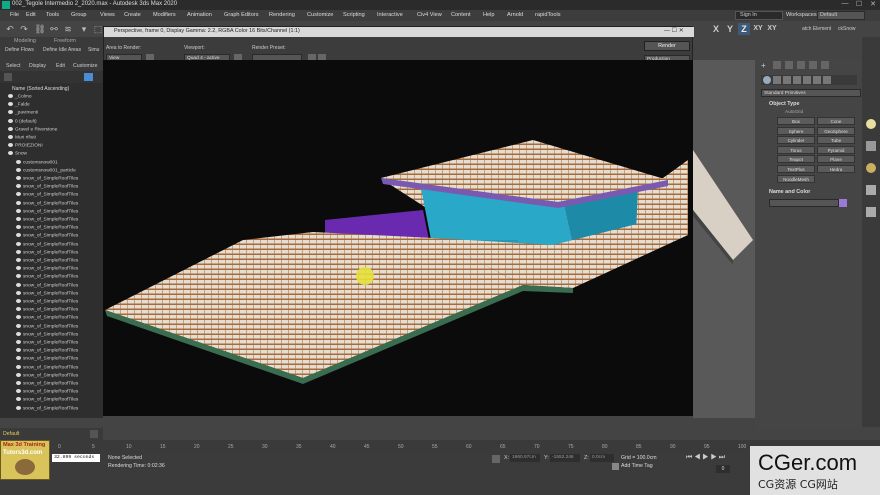  I want to click on primitive-button: Sphere, so click(796, 130).